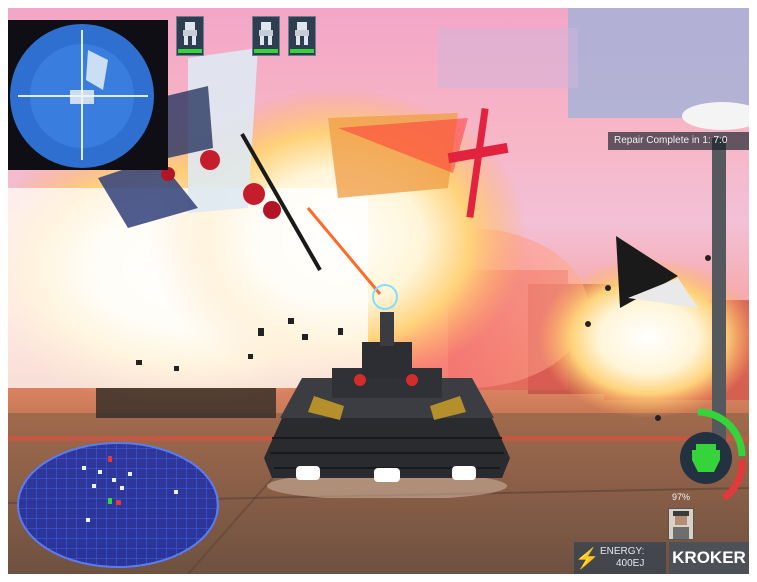  What do you see at coordinates (118, 505) in the screenshot?
I see `ground-radar` at bounding box center [118, 505].